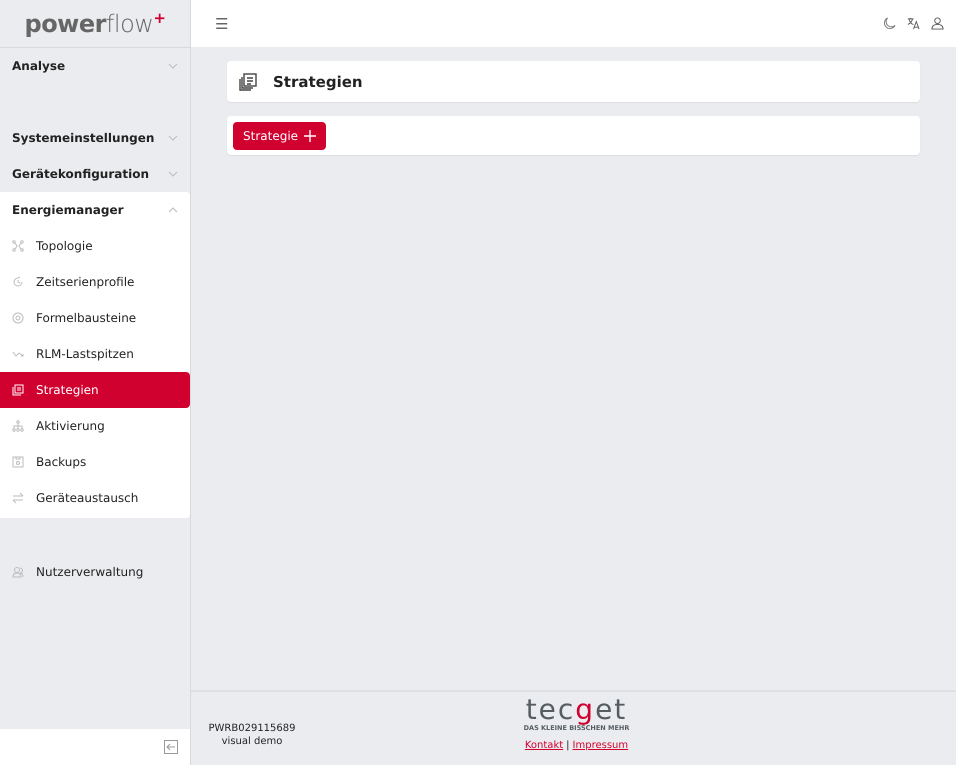 This screenshot has height=765, width=956. What do you see at coordinates (221, 23) in the screenshot?
I see `menu-button: ☰` at bounding box center [221, 23].